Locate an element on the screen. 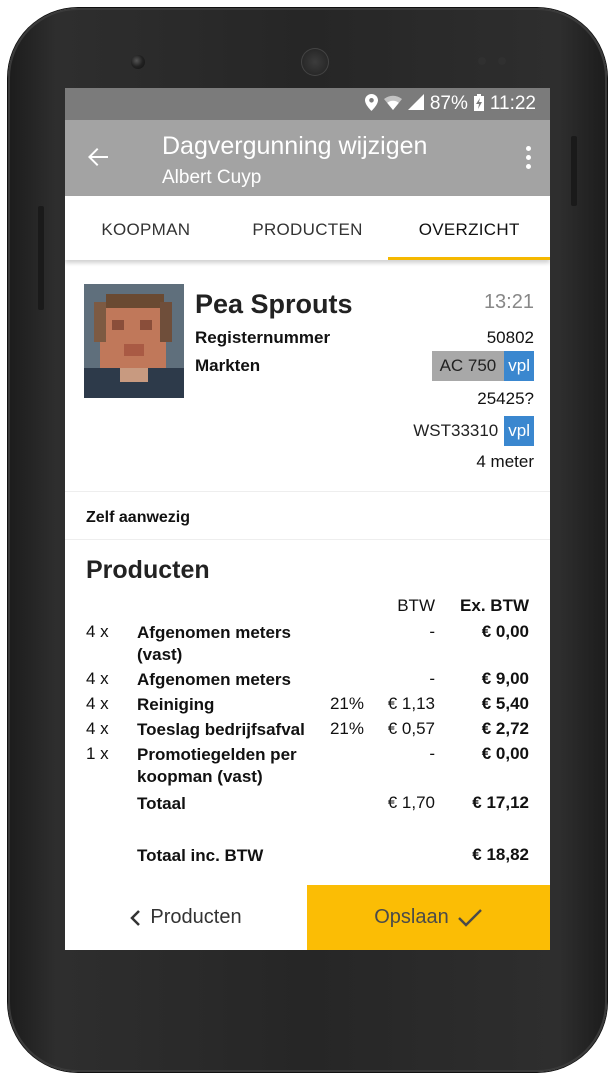 This screenshot has height=1080, width=615. power-button is located at coordinates (574, 171).